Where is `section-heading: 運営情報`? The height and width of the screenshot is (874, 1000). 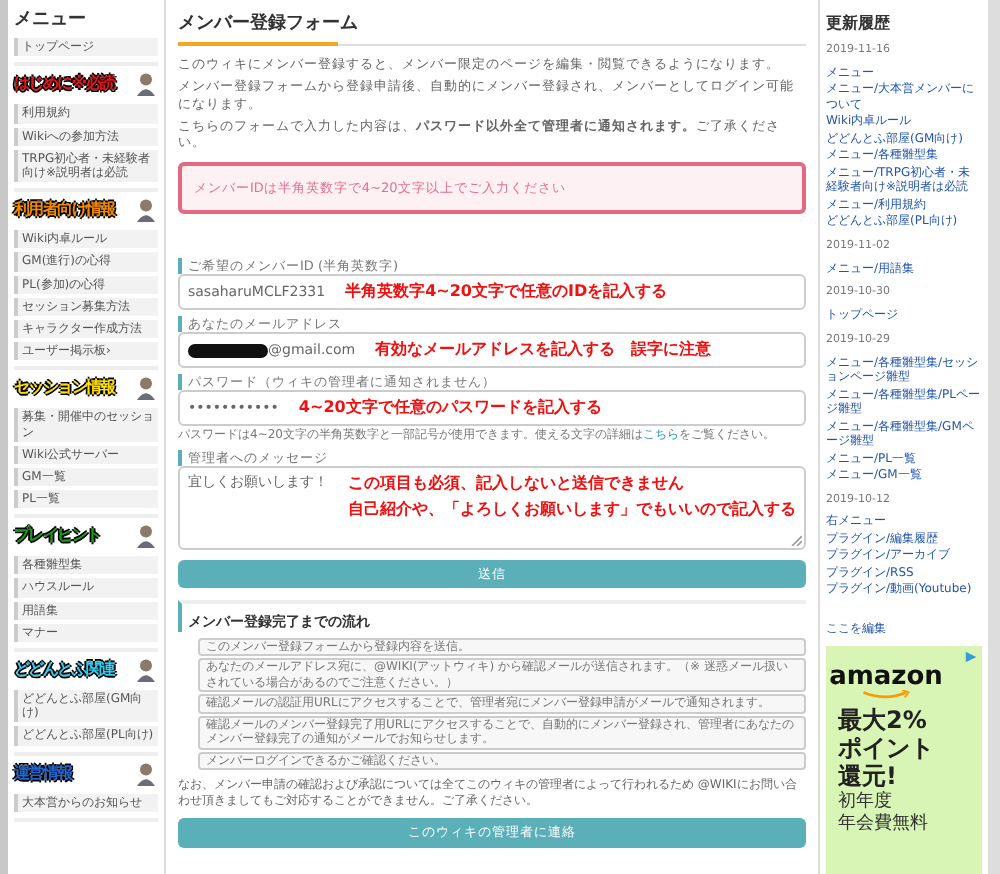 section-heading: 運営情報 is located at coordinates (43, 773).